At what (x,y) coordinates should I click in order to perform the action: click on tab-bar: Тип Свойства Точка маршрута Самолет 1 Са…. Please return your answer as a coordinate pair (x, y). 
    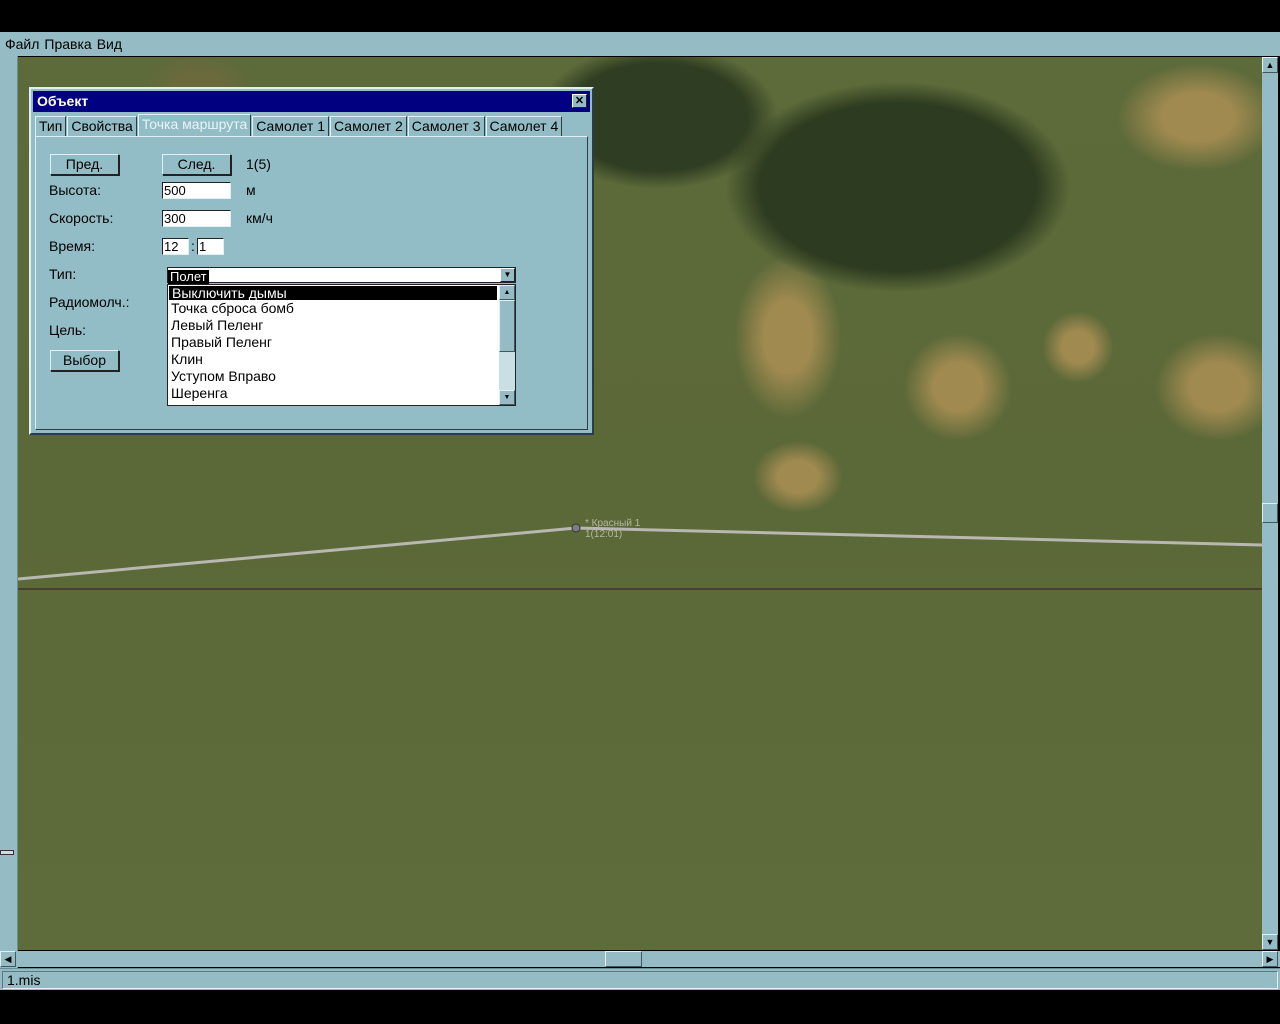
    Looking at the image, I should click on (299, 125).